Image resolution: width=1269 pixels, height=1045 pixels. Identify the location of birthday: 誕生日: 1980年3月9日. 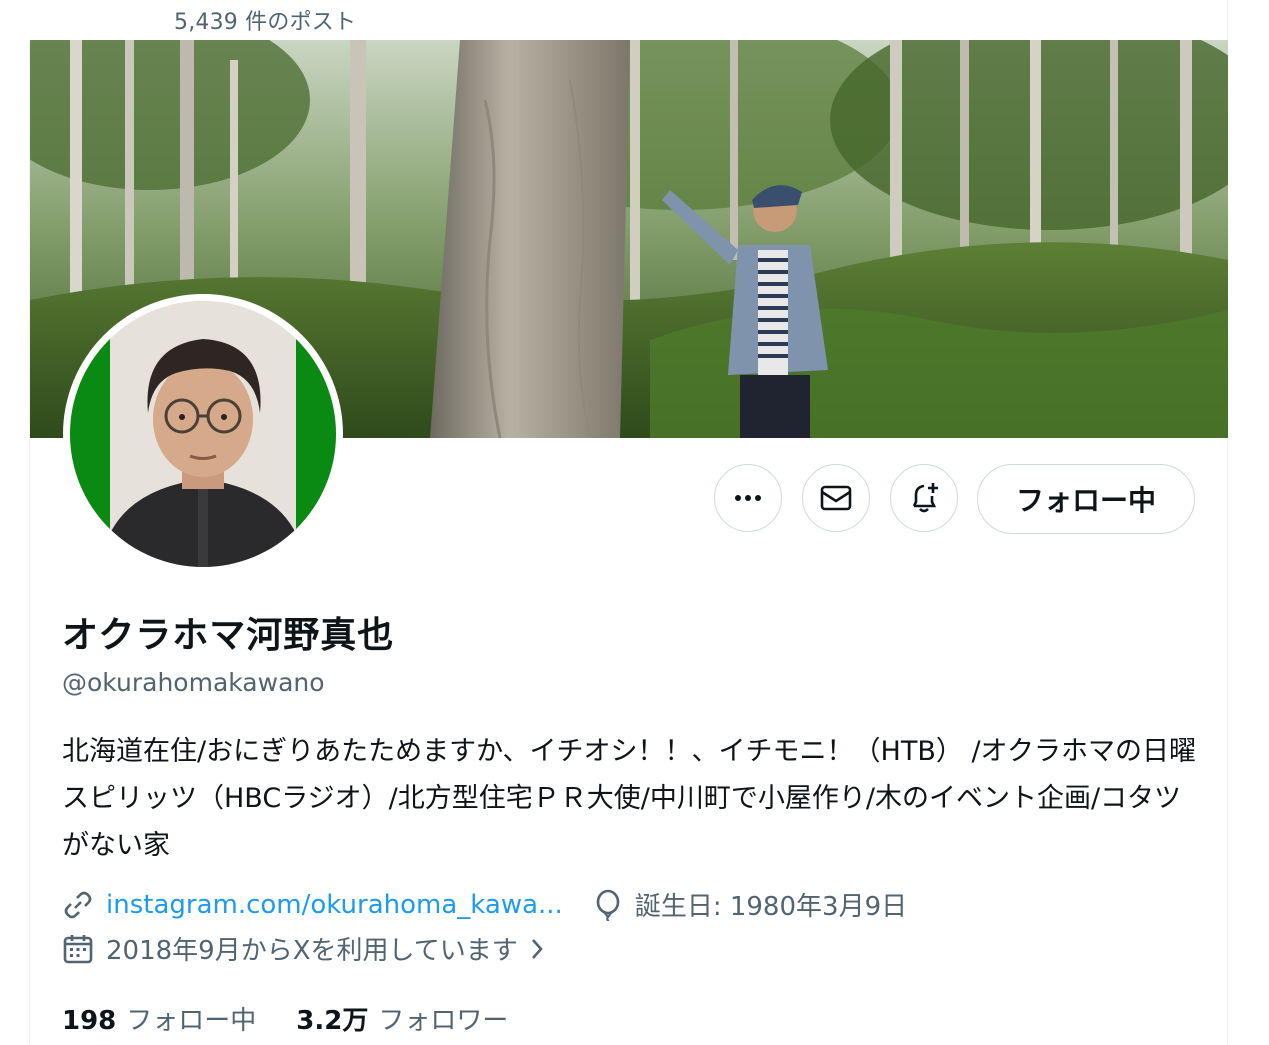
(771, 907).